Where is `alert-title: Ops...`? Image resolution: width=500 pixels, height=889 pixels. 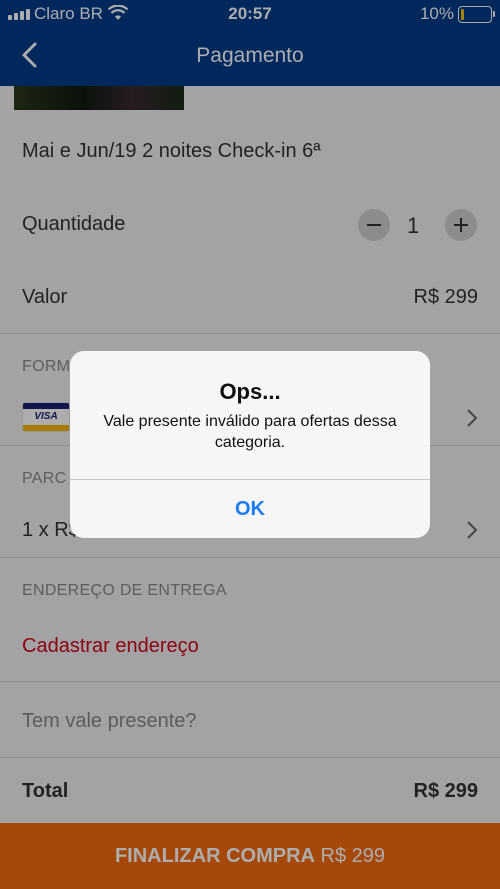 alert-title: Ops... is located at coordinates (250, 391).